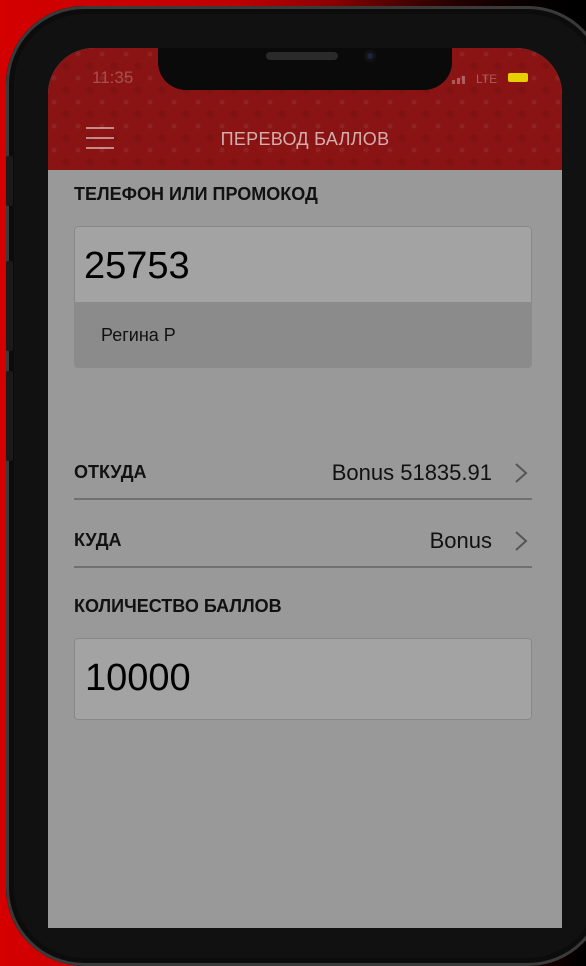 This screenshot has height=966, width=586. What do you see at coordinates (98, 540) in the screenshot?
I see `to-label: КУДА` at bounding box center [98, 540].